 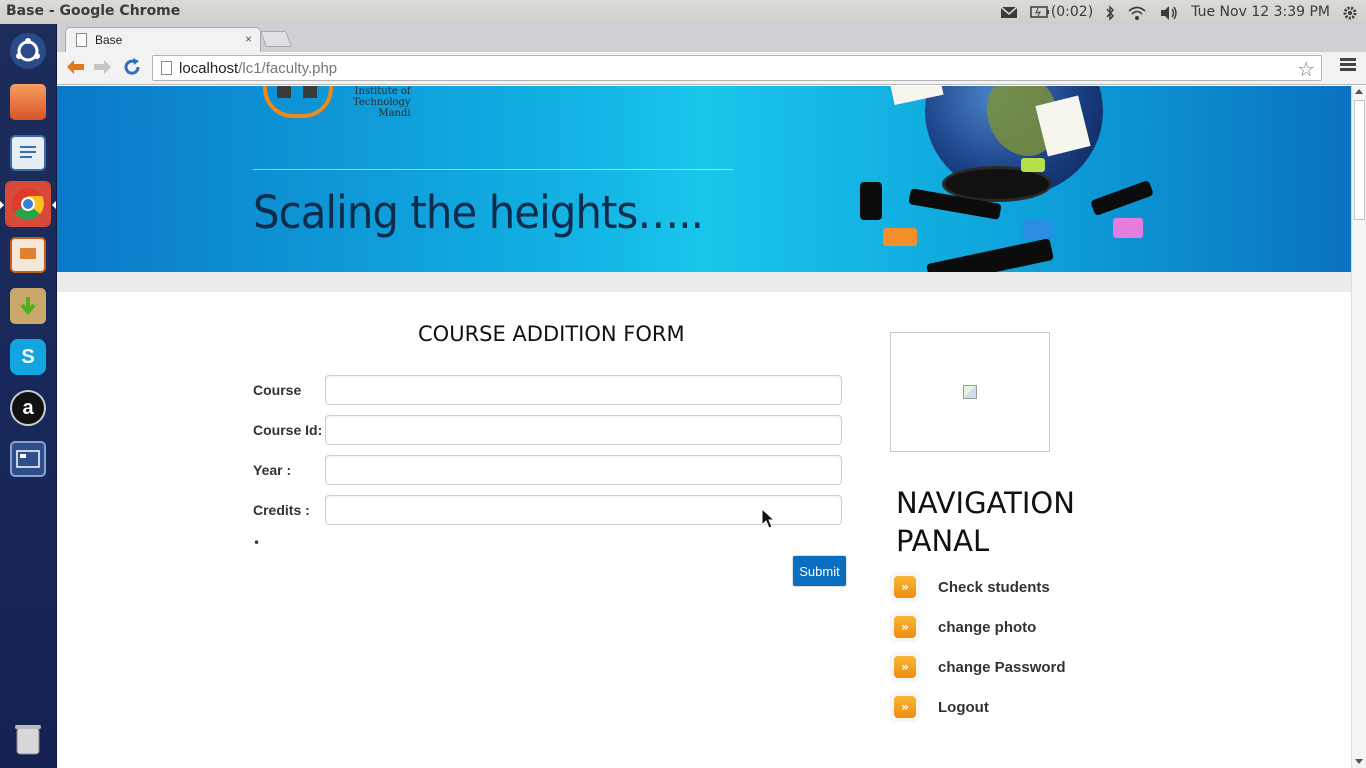 What do you see at coordinates (1009, 12) in the screenshot?
I see `mail-icon` at bounding box center [1009, 12].